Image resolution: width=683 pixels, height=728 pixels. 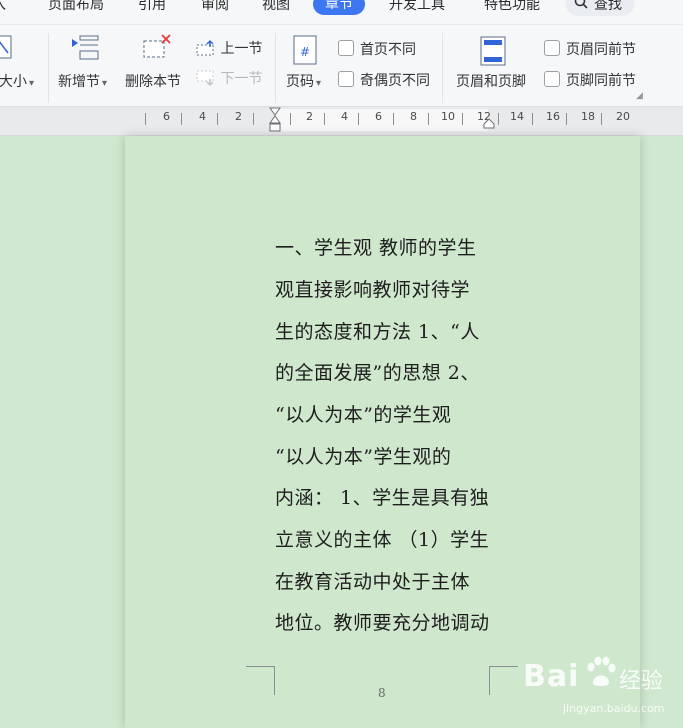 What do you see at coordinates (215, 7) in the screenshot?
I see `tab-review: 审阅` at bounding box center [215, 7].